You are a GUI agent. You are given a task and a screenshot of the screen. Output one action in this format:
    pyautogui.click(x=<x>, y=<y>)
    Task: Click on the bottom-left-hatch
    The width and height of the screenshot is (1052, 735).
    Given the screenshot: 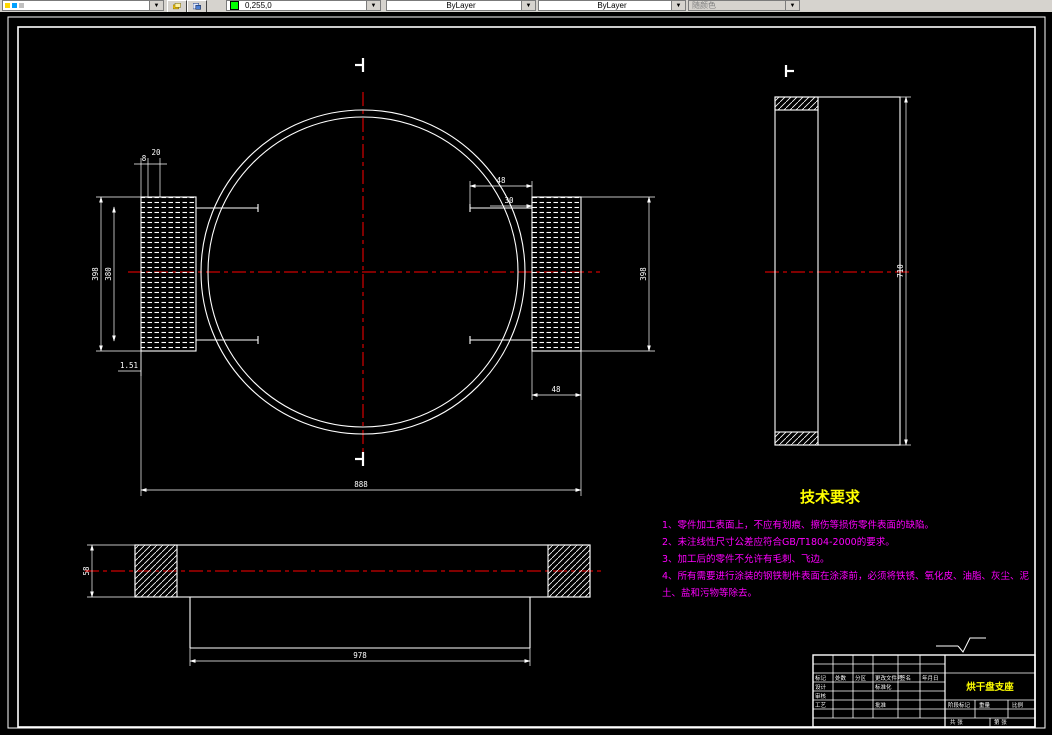 What is the action you would take?
    pyautogui.click(x=156, y=571)
    